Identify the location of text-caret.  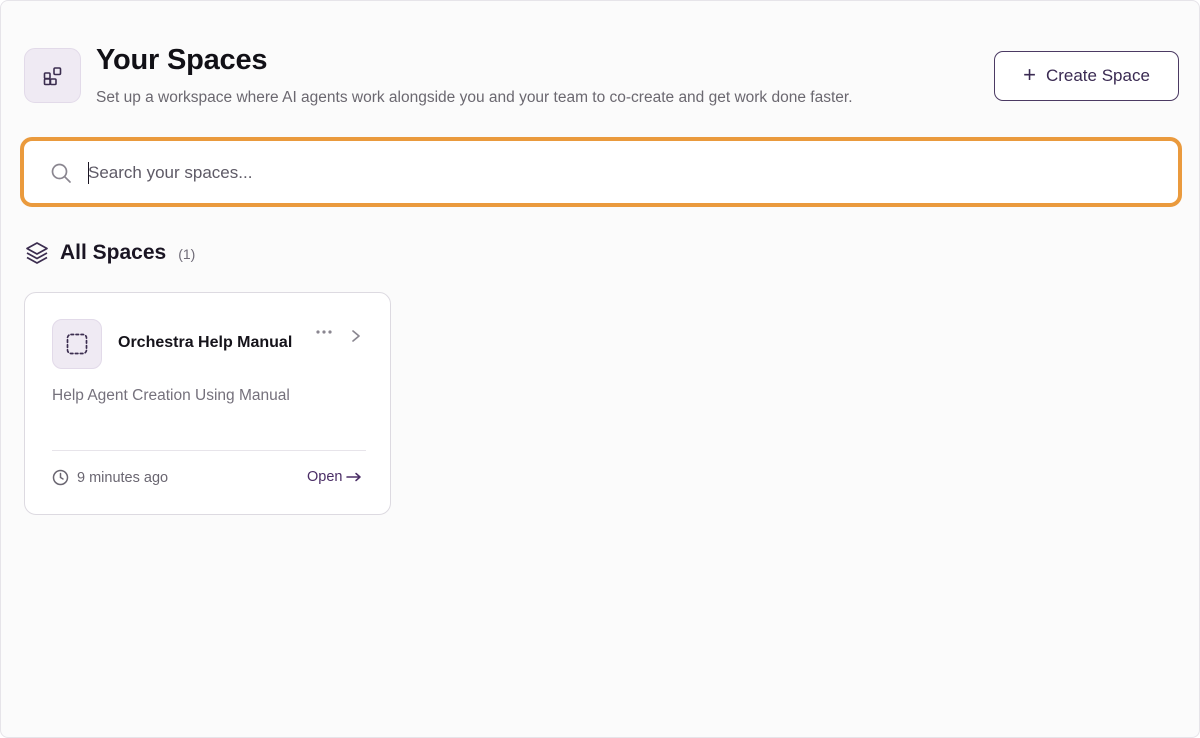
(88, 173).